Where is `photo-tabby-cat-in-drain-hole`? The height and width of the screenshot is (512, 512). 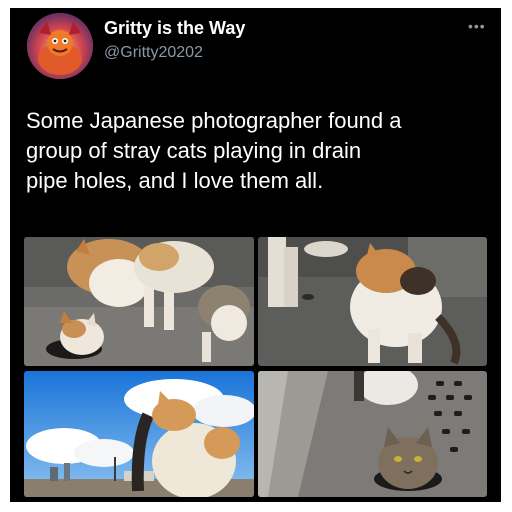
photo-tabby-cat-in-drain-hole is located at coordinates (372, 434).